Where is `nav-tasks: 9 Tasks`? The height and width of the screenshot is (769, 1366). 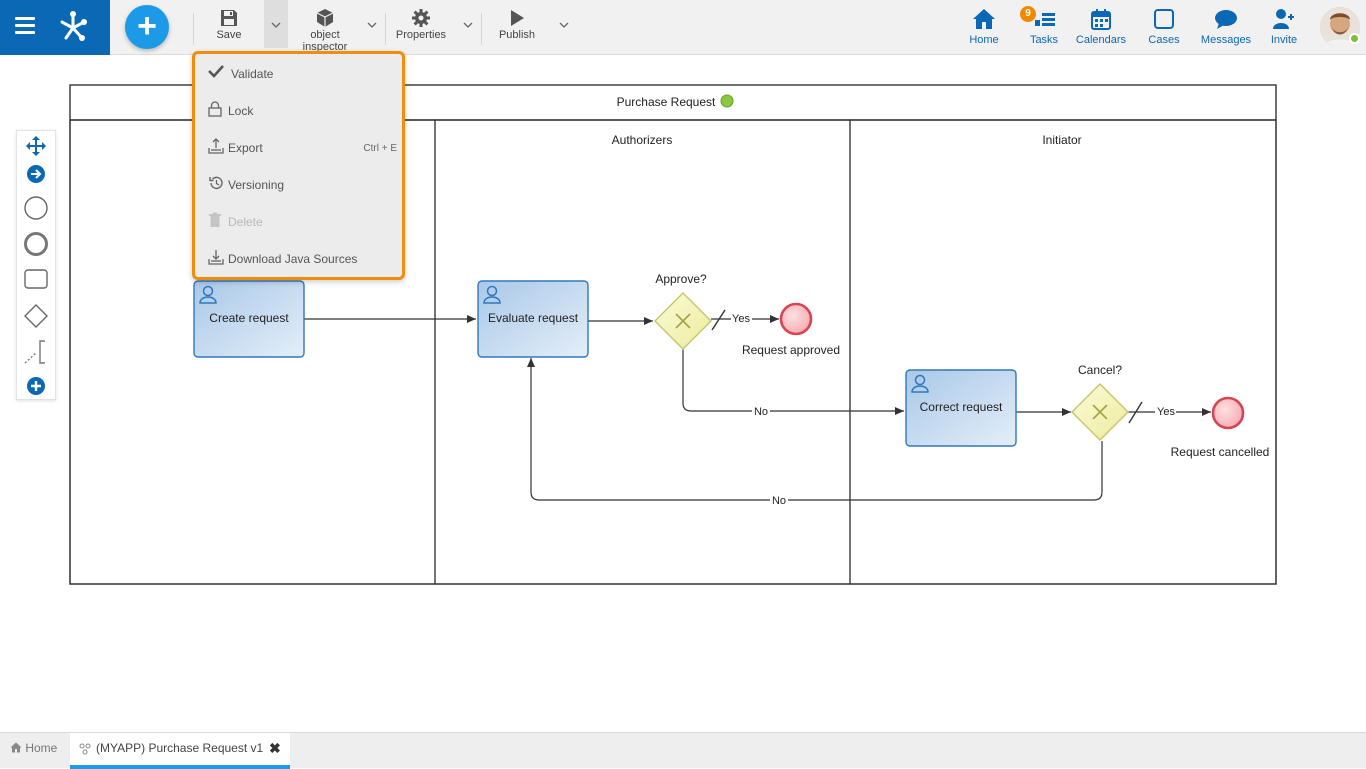
nav-tasks: 9 Tasks is located at coordinates (1042, 26).